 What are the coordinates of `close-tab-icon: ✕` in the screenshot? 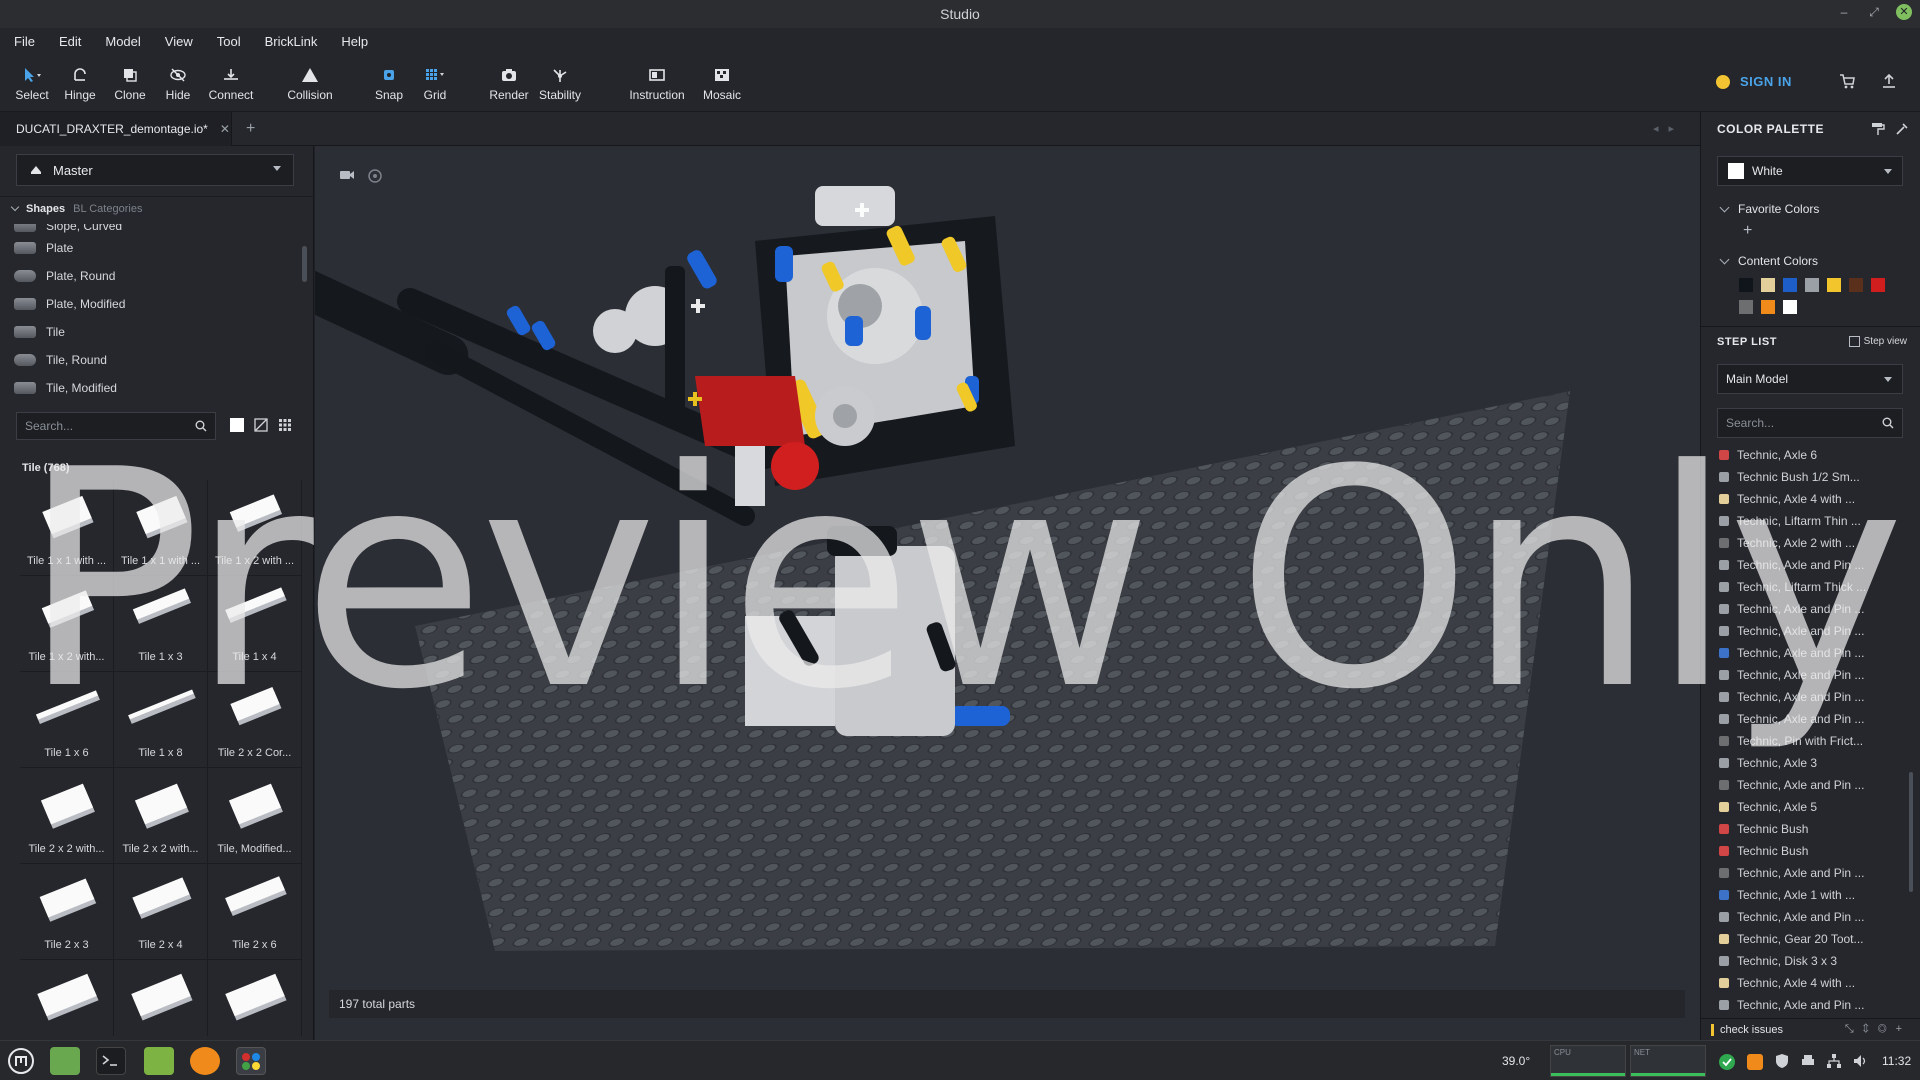 It's located at (225, 129).